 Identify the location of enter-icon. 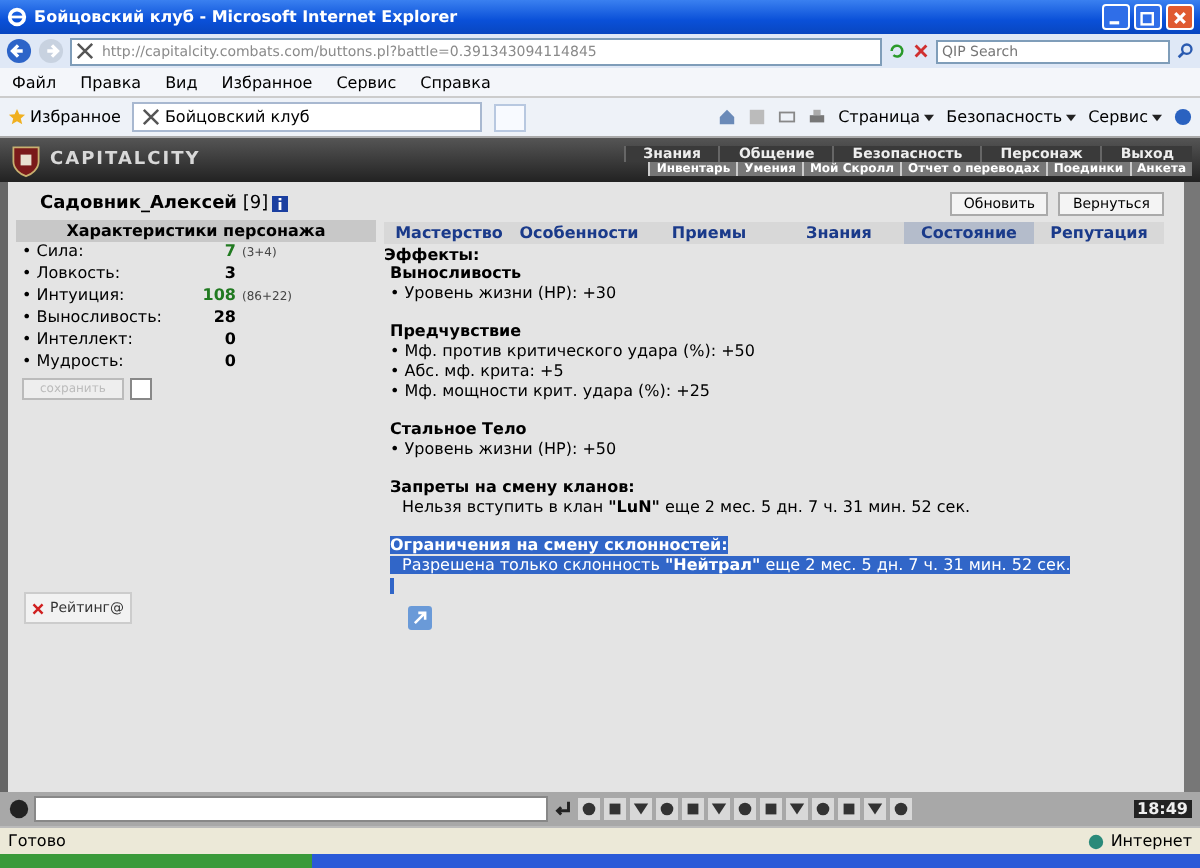
(563, 809).